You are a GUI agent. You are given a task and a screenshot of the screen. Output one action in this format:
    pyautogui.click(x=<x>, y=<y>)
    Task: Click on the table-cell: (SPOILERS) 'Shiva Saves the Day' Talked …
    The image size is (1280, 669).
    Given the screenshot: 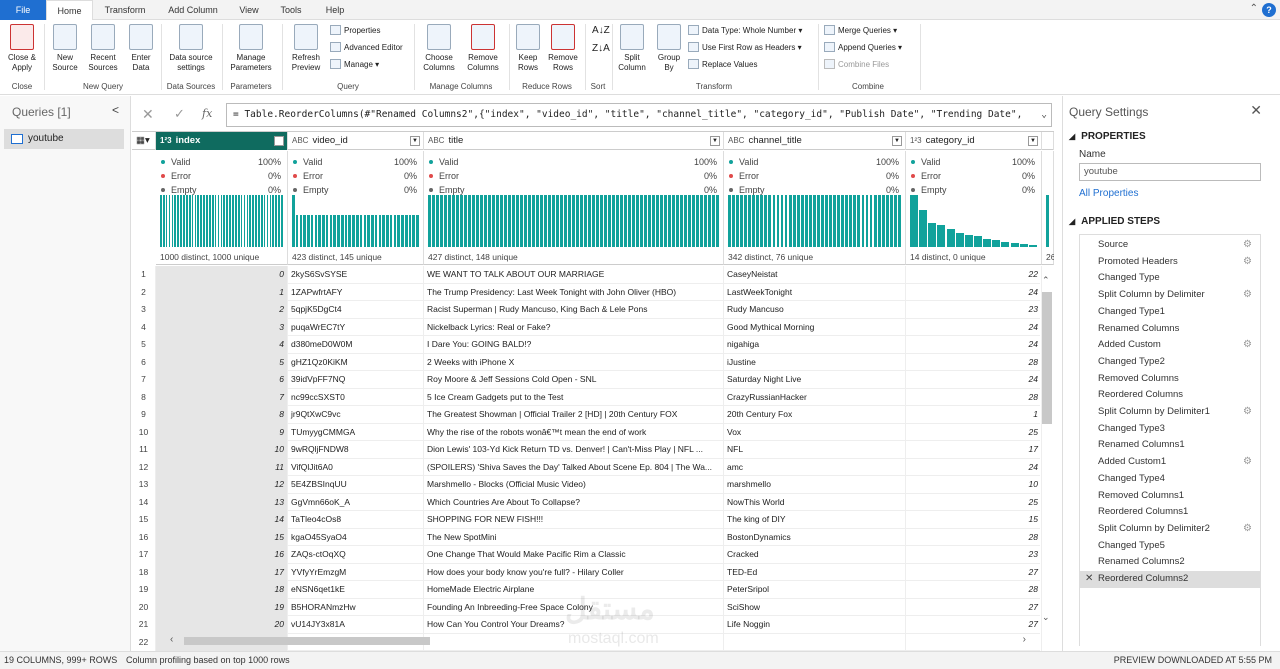 What is the action you would take?
    pyautogui.click(x=574, y=467)
    